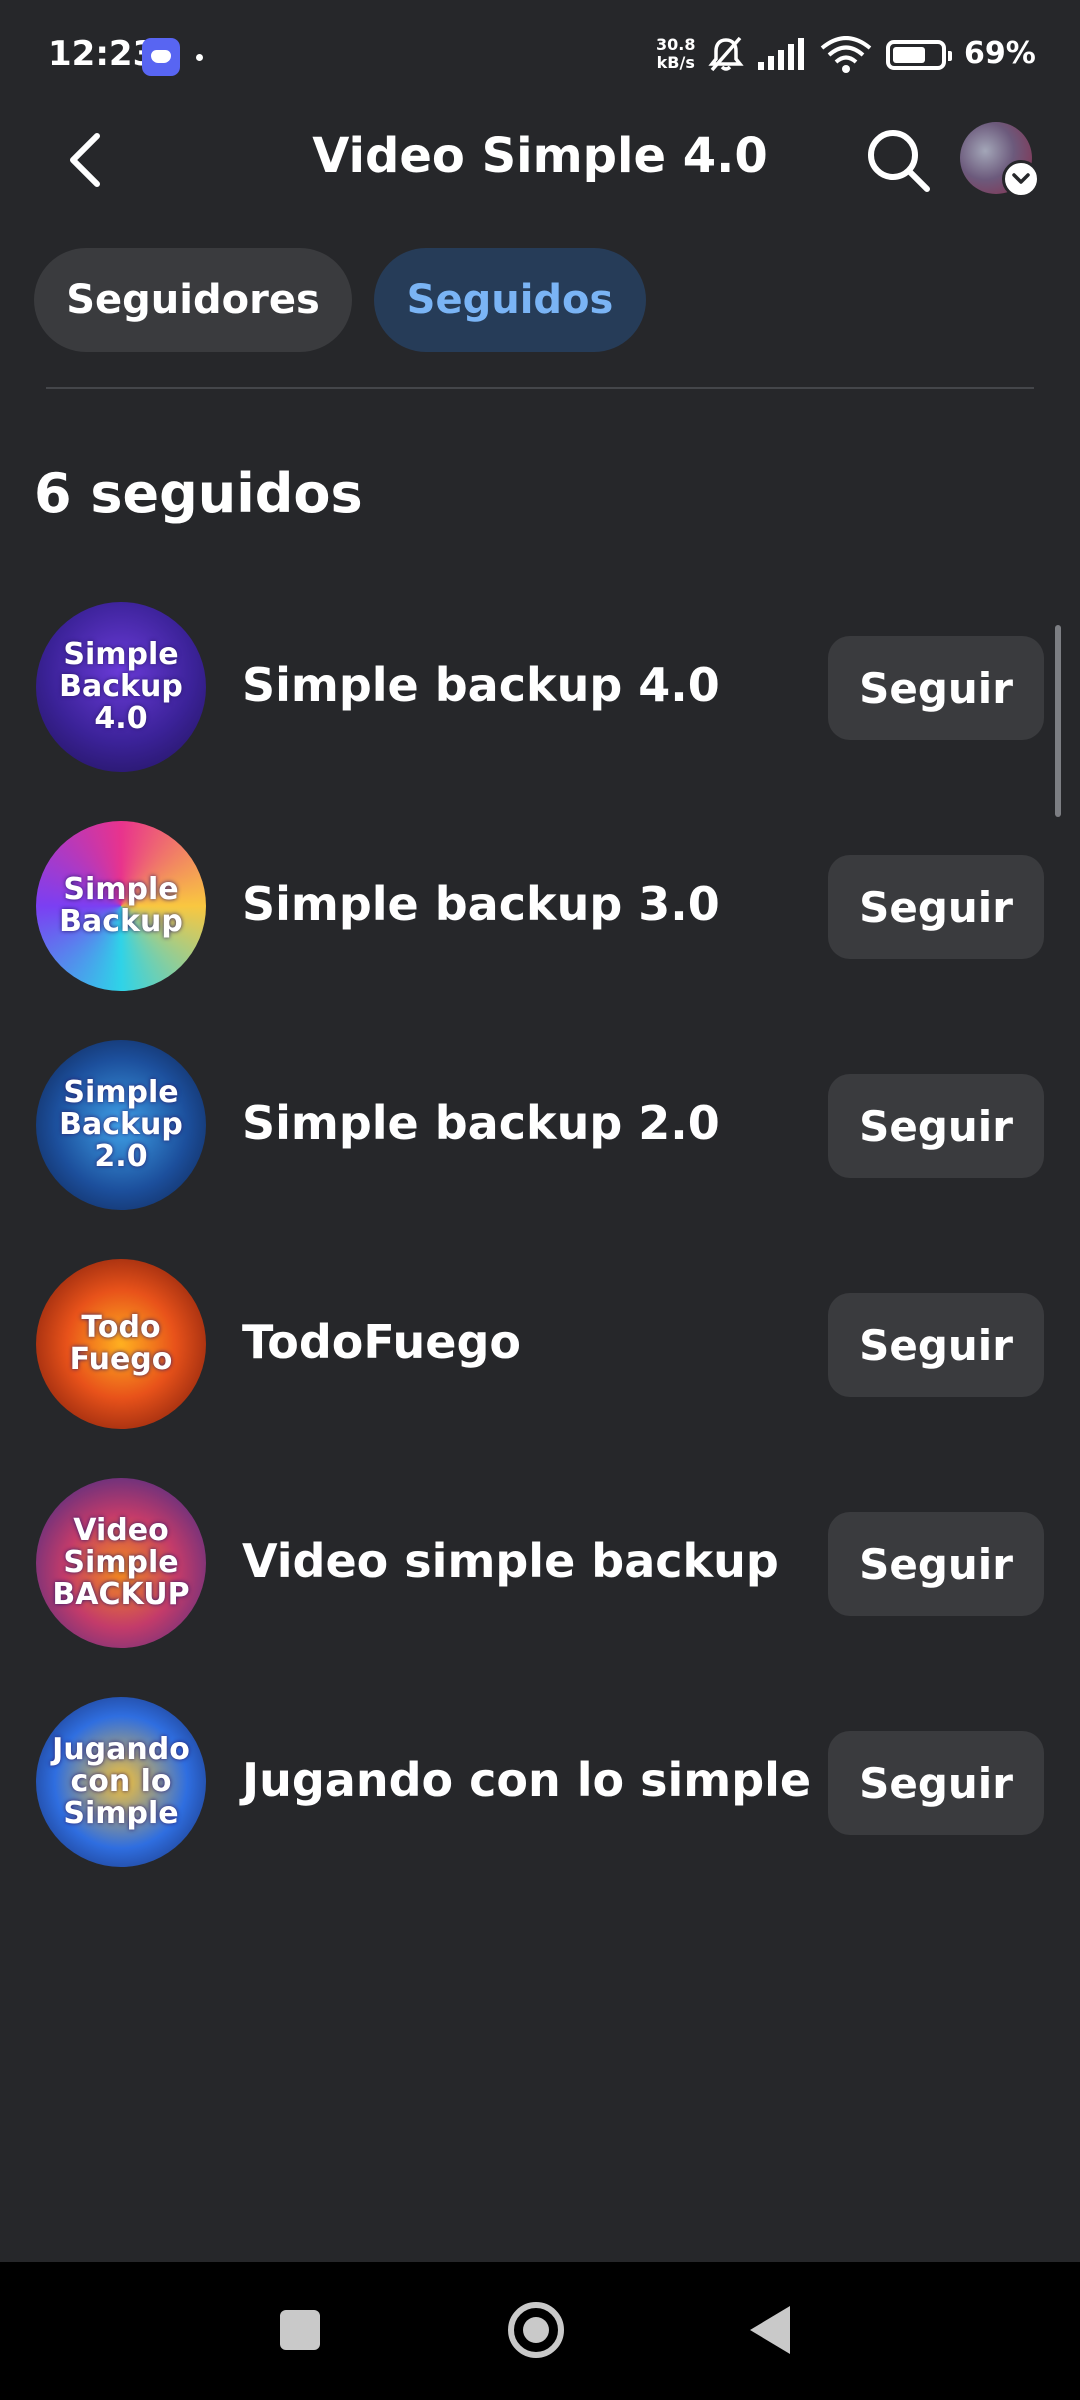 The width and height of the screenshot is (1080, 2400). I want to click on channel-avatar: Jugando con lo Simple, so click(121, 1782).